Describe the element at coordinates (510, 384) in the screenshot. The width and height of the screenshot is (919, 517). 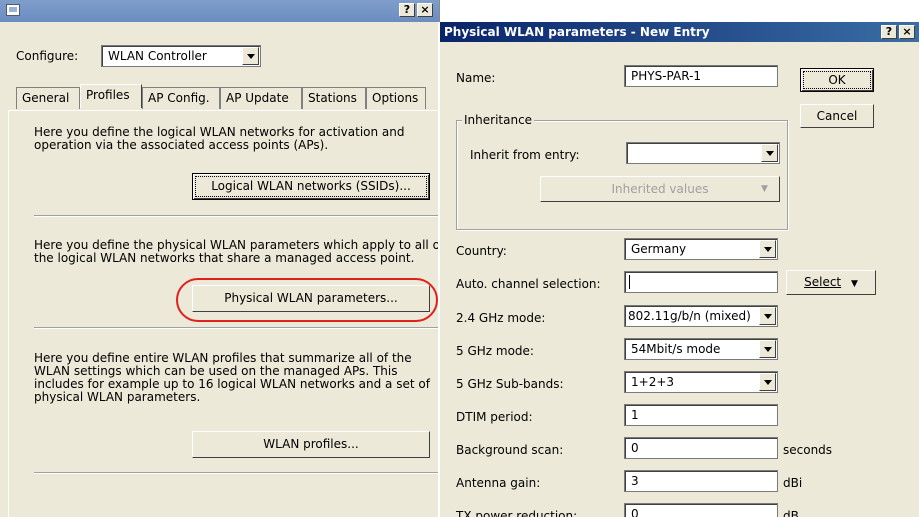
I see `subbands-label: 5 GHz Sub-bands:` at that location.